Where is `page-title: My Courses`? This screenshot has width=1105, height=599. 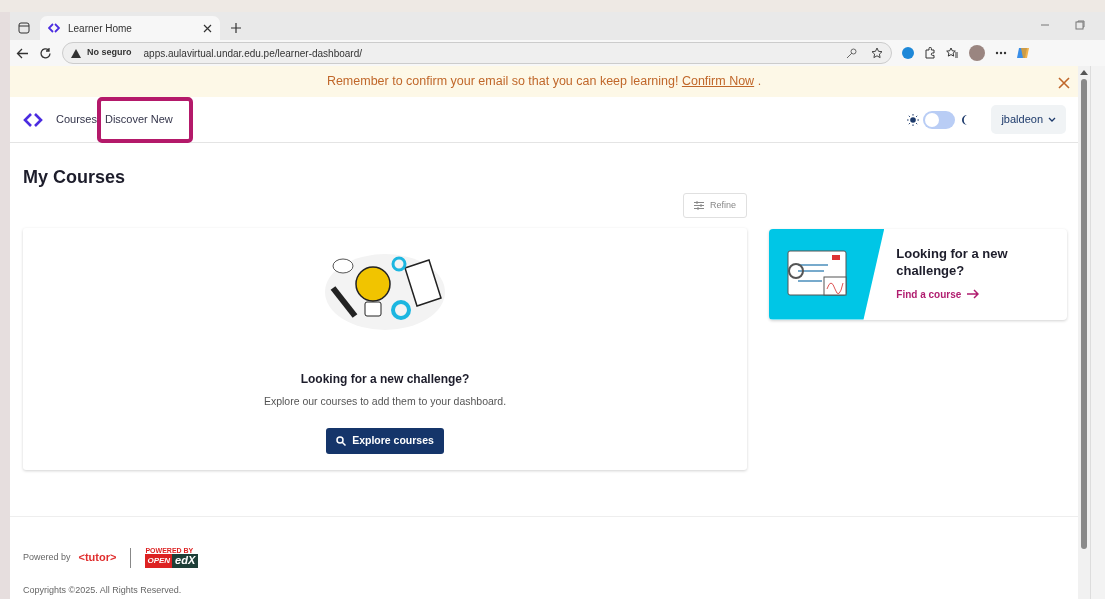
page-title: My Courses is located at coordinates (75, 178).